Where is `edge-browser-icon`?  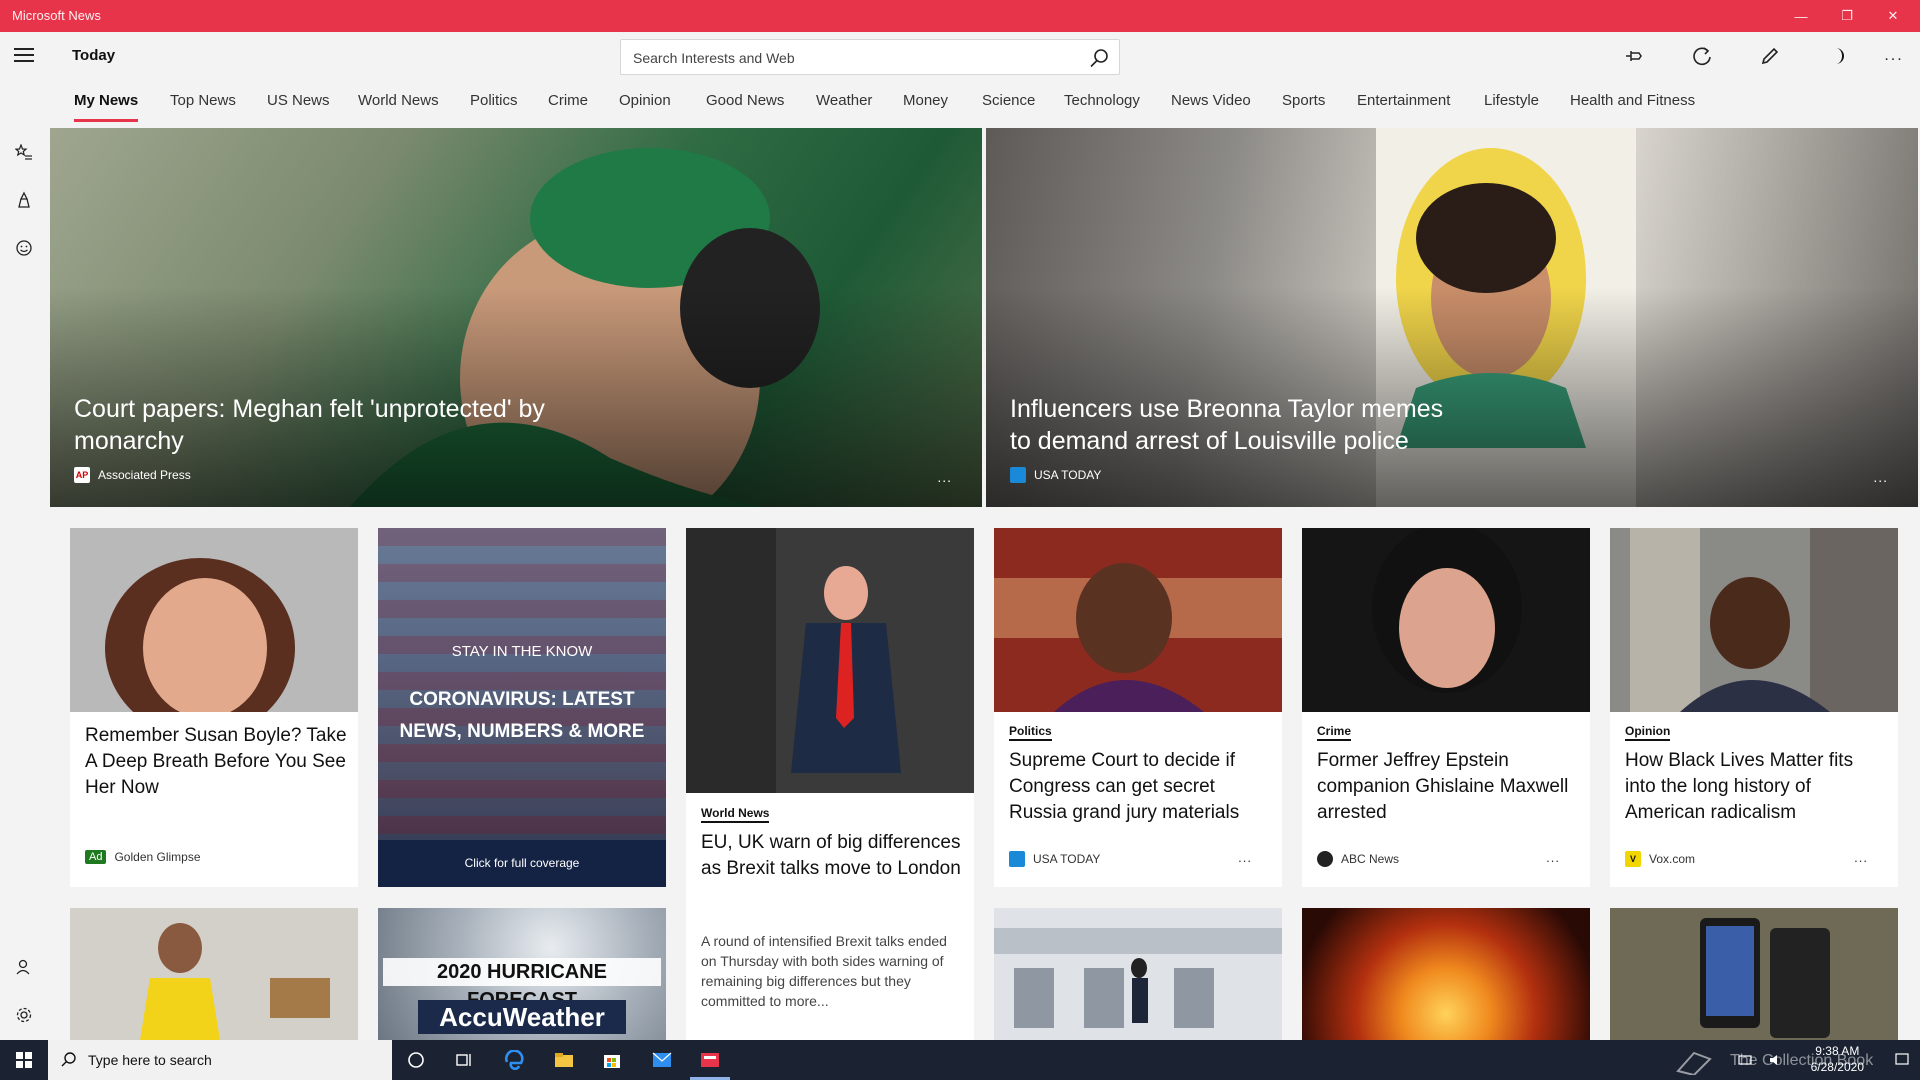 edge-browser-icon is located at coordinates (514, 1060).